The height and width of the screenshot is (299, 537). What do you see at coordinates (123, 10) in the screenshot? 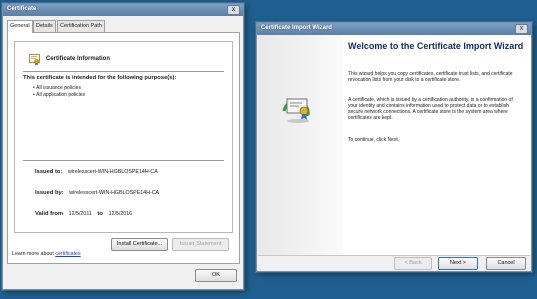
I see `certificate-title-bar: Certificate x` at bounding box center [123, 10].